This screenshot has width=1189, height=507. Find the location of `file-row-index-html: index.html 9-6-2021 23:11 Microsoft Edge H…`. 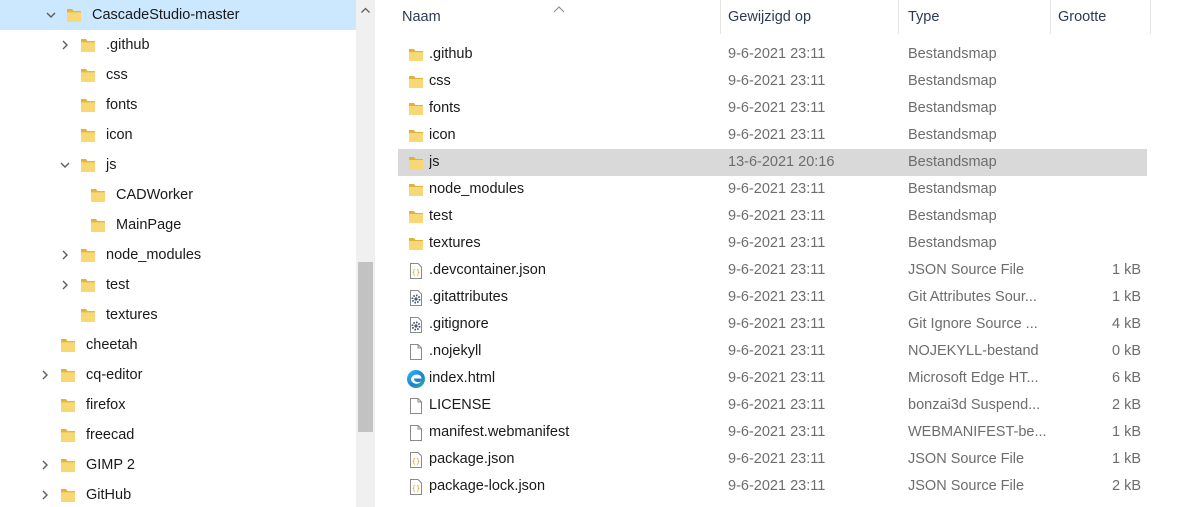

file-row-index-html: index.html 9-6-2021 23:11 Microsoft Edge H… is located at coordinates (772, 378).